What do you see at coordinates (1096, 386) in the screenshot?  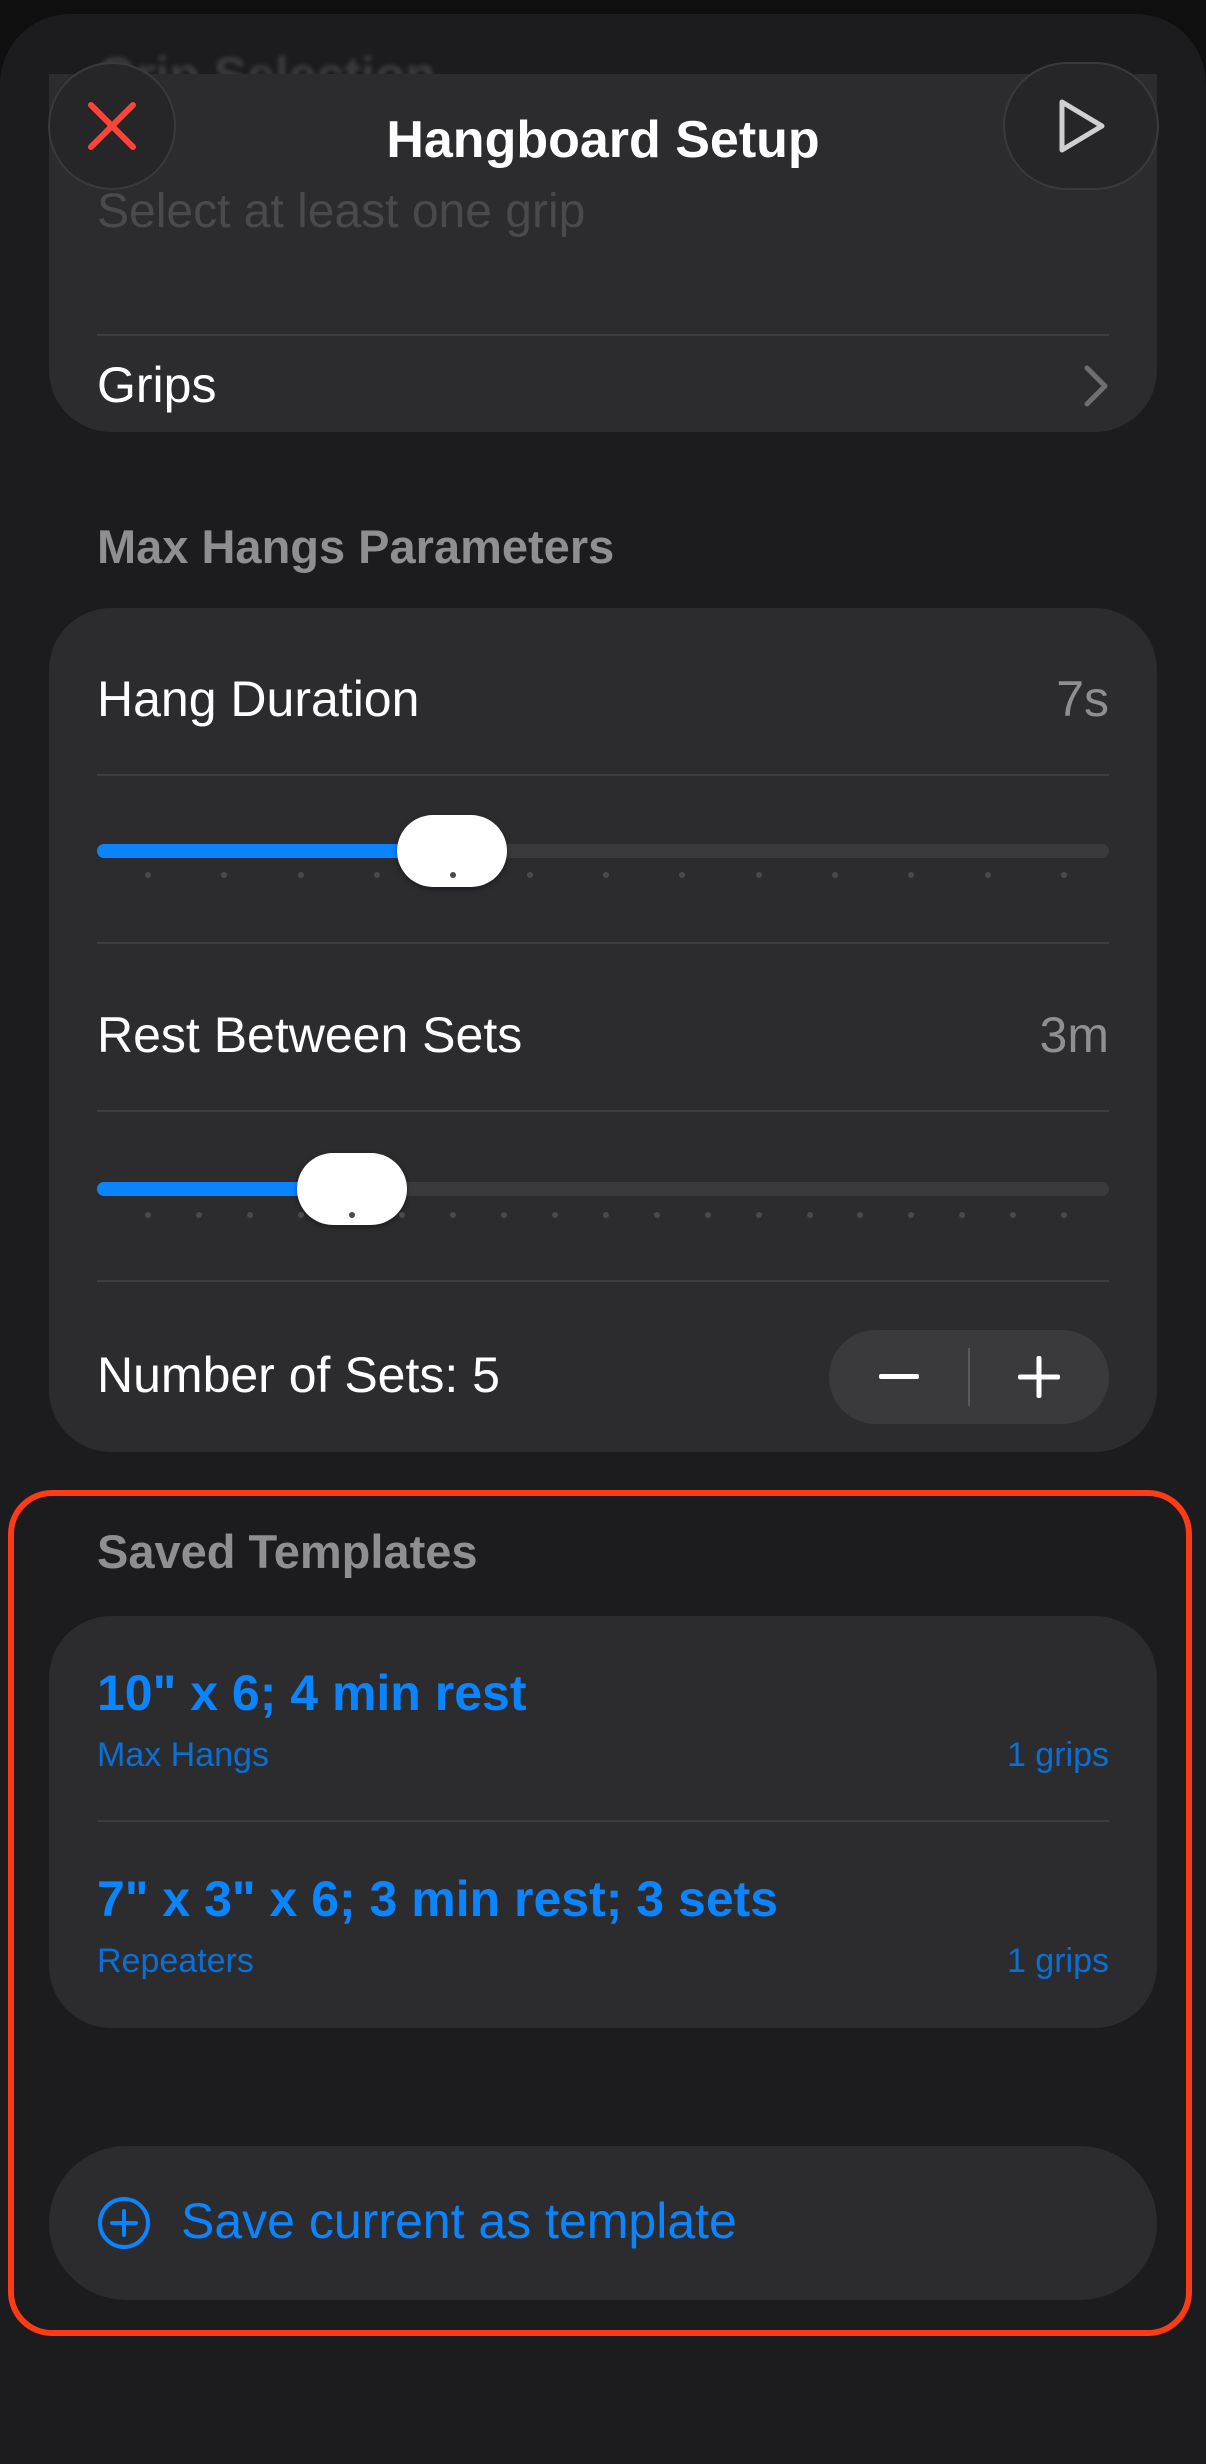 I see `chevron-right-icon` at bounding box center [1096, 386].